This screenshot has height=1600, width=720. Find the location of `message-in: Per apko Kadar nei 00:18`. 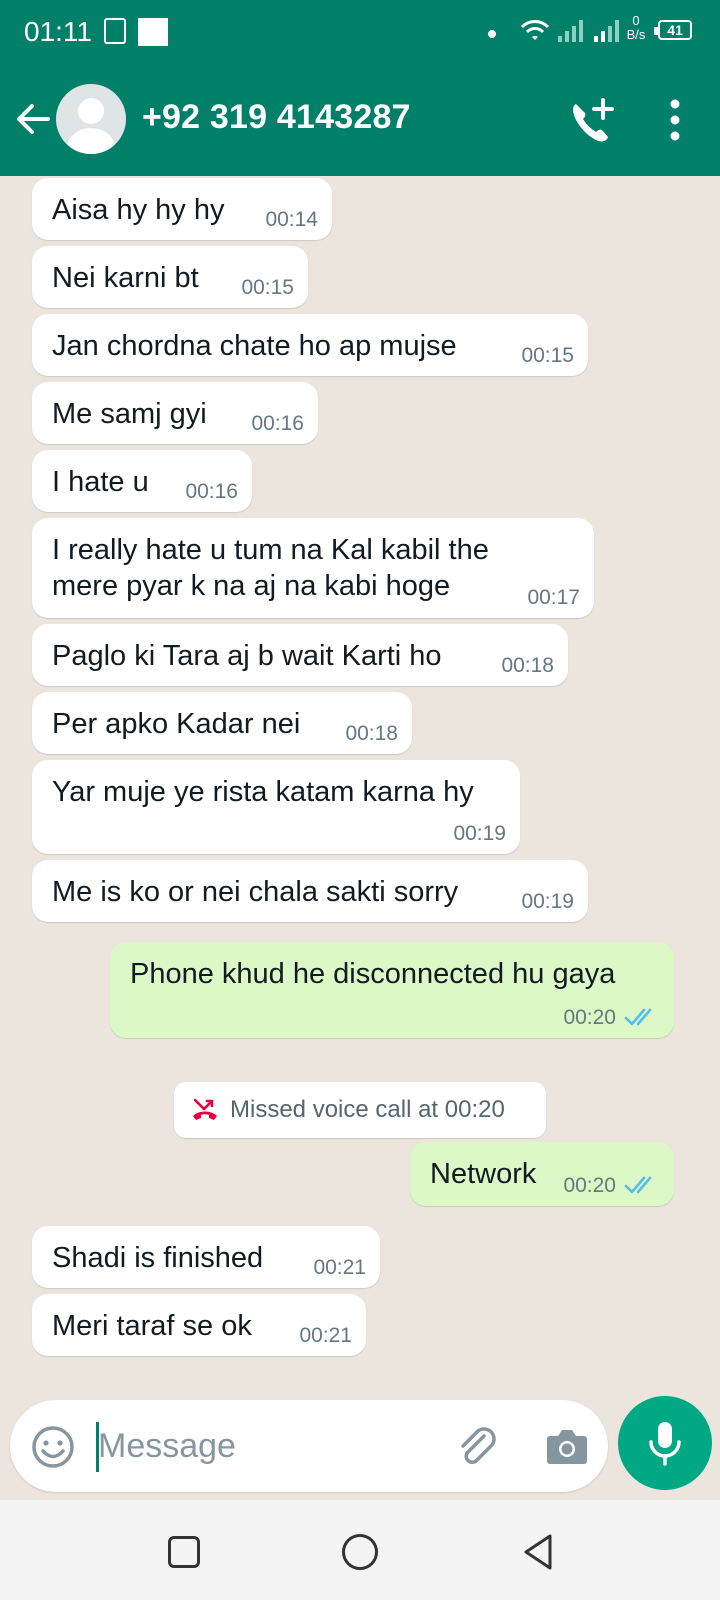

message-in: Per apko Kadar nei 00:18 is located at coordinates (222, 723).